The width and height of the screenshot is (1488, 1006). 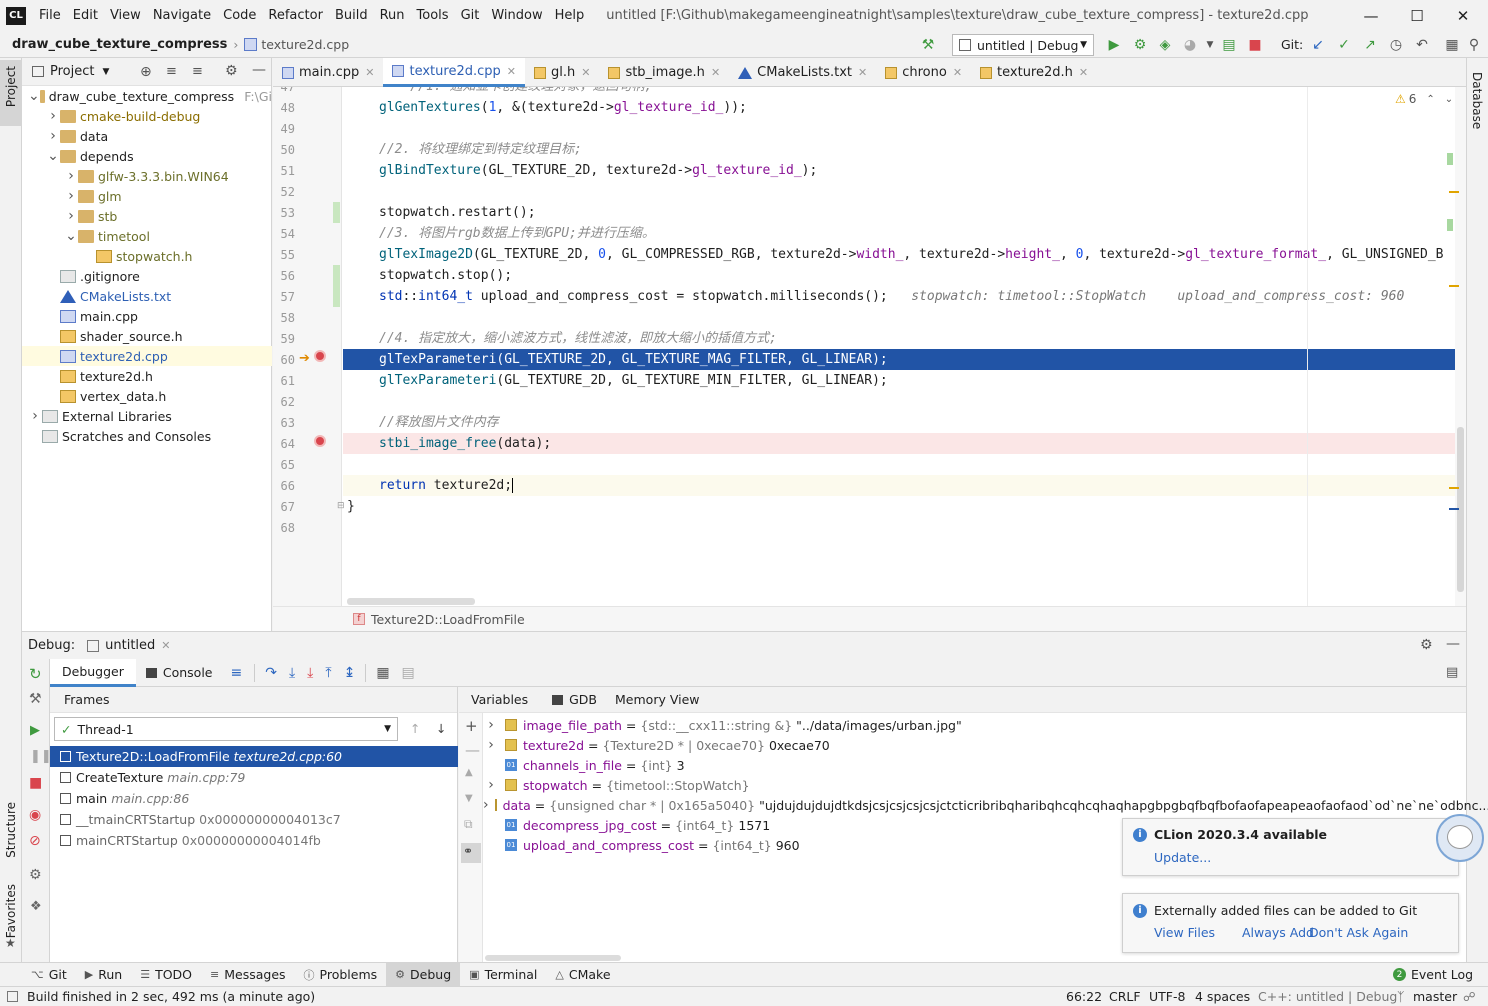 What do you see at coordinates (582, 975) in the screenshot?
I see `tool-cmake: △ CMake` at bounding box center [582, 975].